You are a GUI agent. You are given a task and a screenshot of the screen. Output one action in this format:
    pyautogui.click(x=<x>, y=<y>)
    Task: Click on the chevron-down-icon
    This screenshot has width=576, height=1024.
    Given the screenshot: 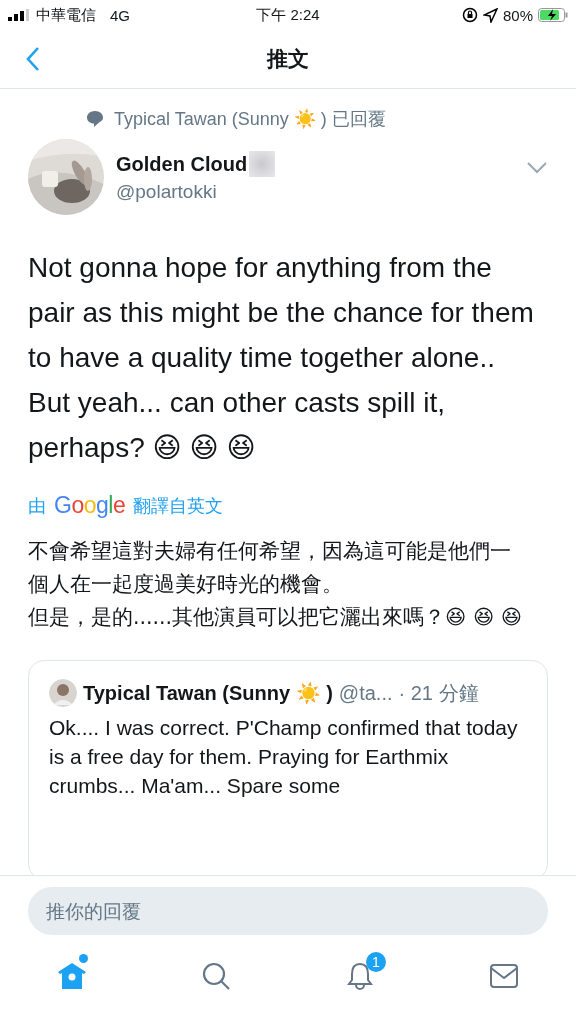 What is the action you would take?
    pyautogui.click(x=537, y=168)
    